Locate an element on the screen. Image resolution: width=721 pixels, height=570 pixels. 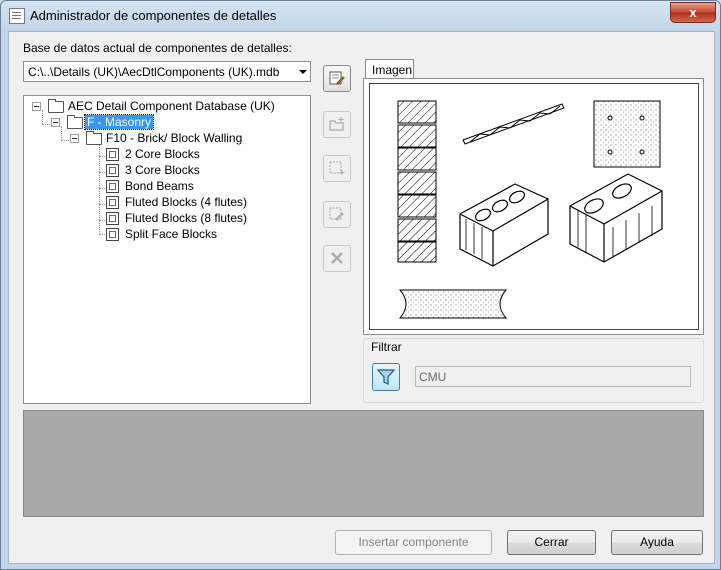
funnel-icon is located at coordinates (386, 377).